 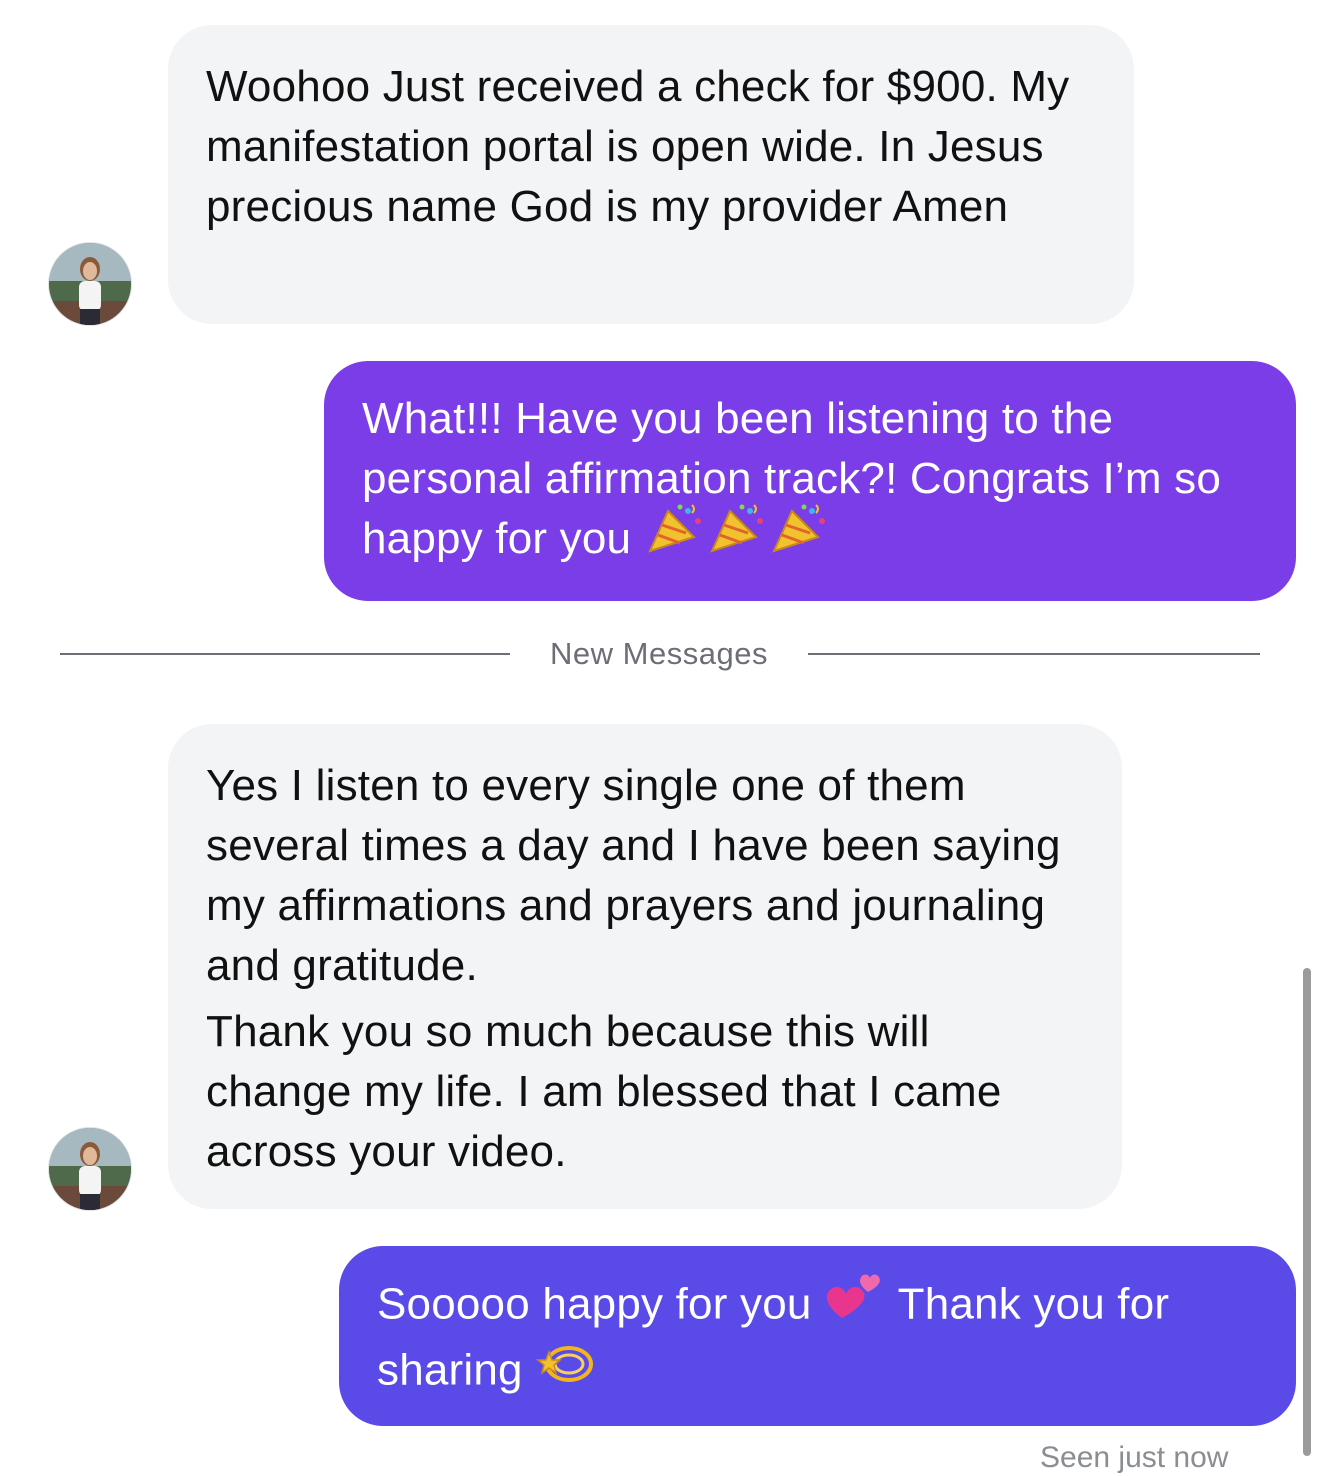 What do you see at coordinates (594, 1304) in the screenshot?
I see `message-text: Sooooo happy for you` at bounding box center [594, 1304].